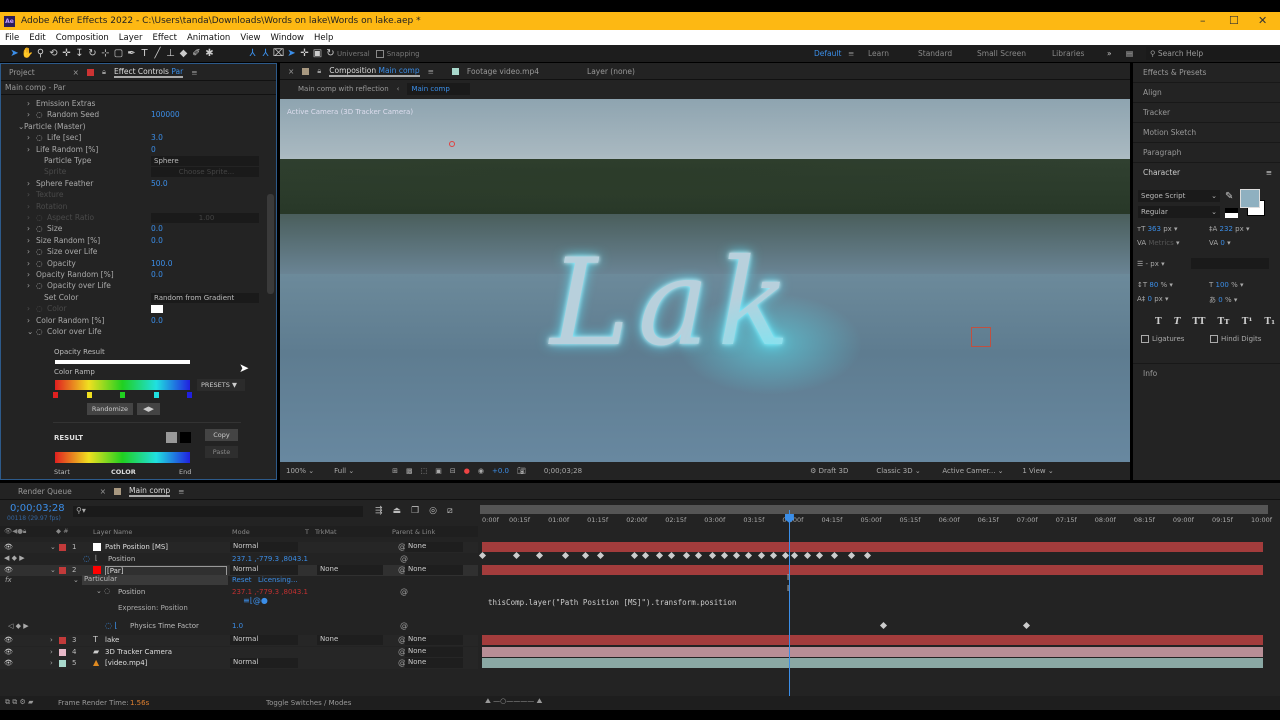 Image resolution: width=1280 pixels, height=720 pixels. What do you see at coordinates (133, 321) in the screenshot?
I see `effect-property: › Color Random [%] 0.0` at bounding box center [133, 321].